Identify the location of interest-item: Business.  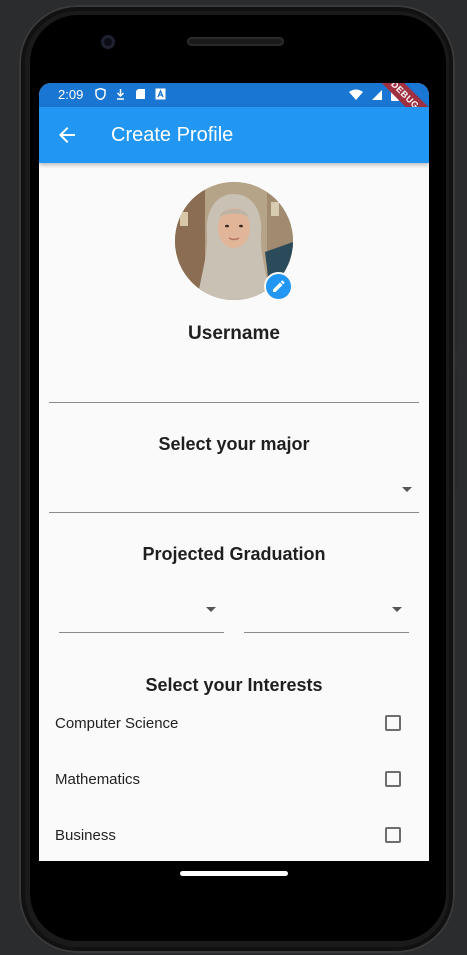
(230, 837).